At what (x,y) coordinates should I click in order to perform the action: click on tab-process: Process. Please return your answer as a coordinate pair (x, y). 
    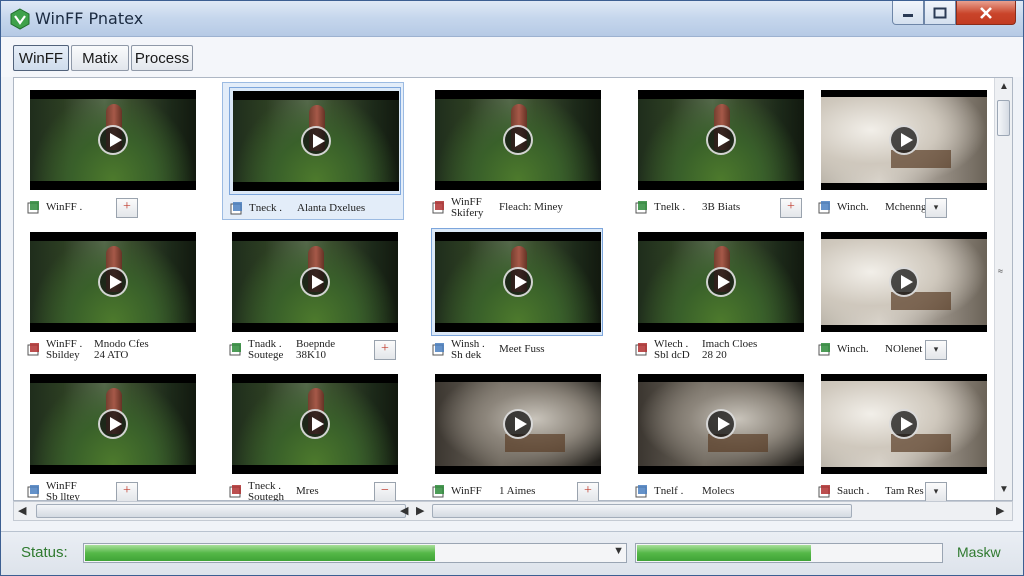
    Looking at the image, I should click on (162, 58).